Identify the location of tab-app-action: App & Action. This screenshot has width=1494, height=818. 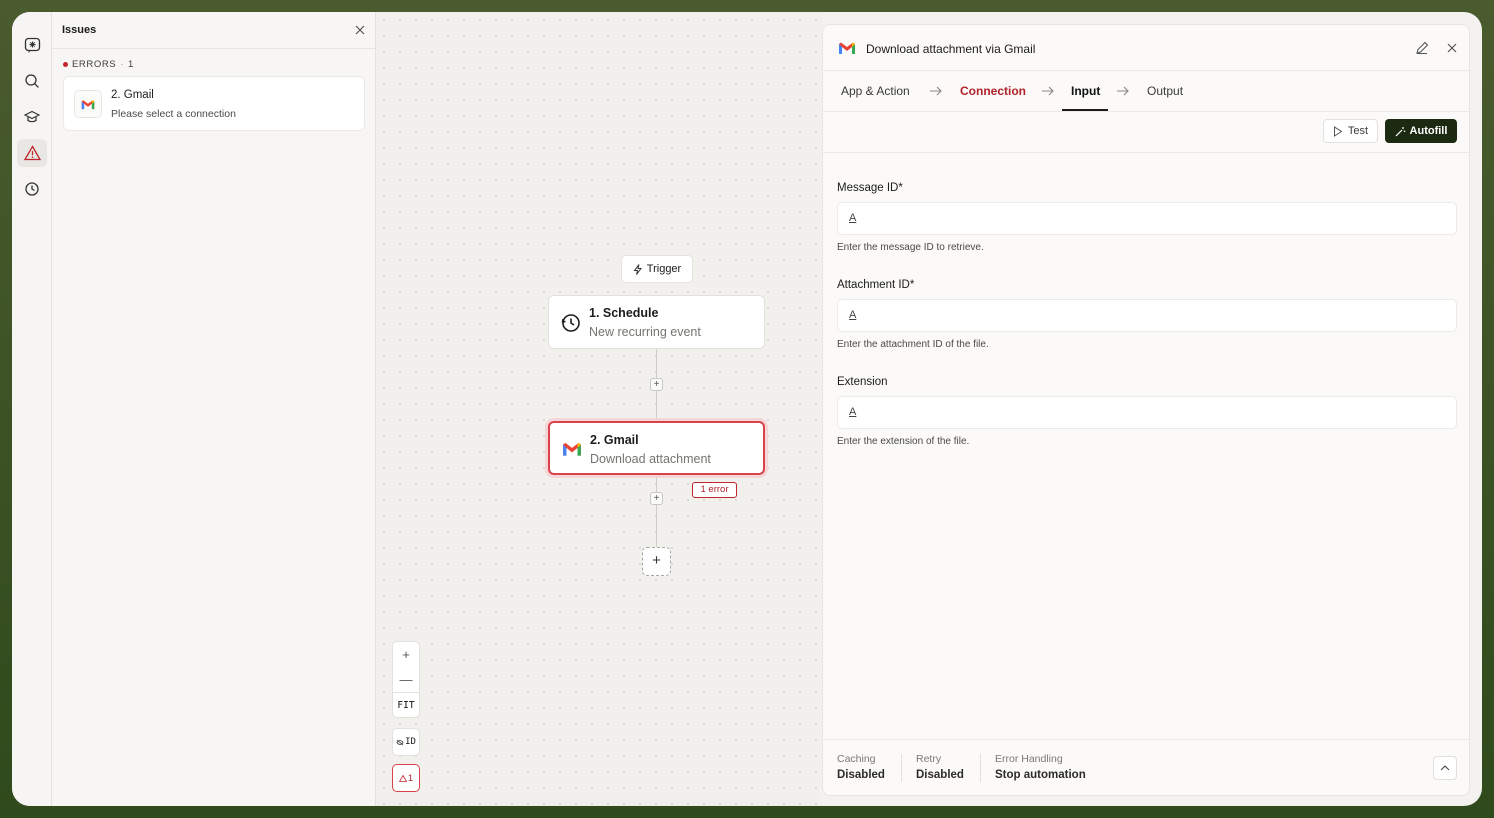
(875, 91).